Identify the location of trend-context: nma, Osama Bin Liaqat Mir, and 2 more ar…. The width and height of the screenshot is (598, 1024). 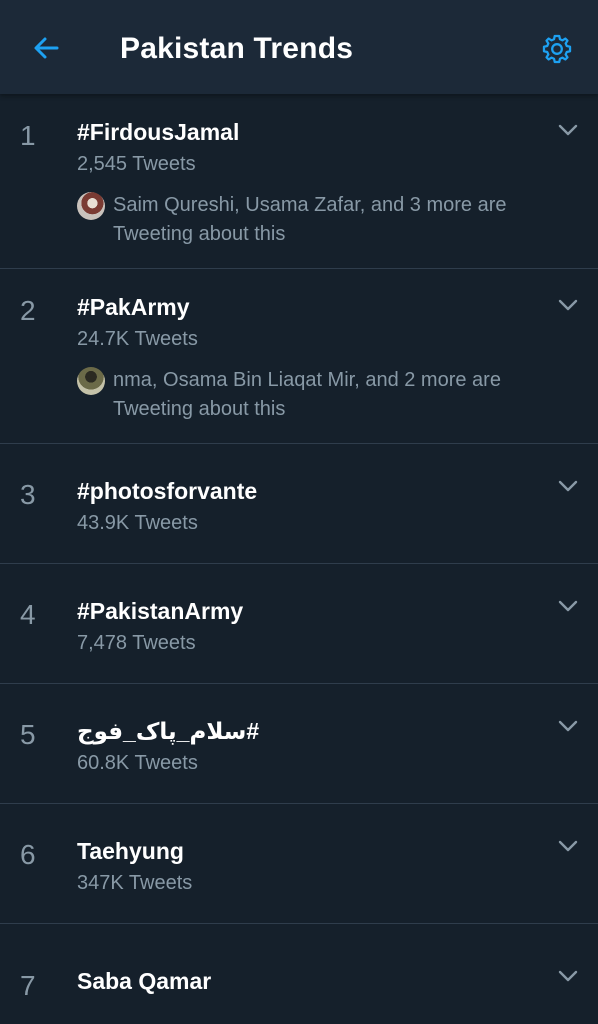
(322, 395).